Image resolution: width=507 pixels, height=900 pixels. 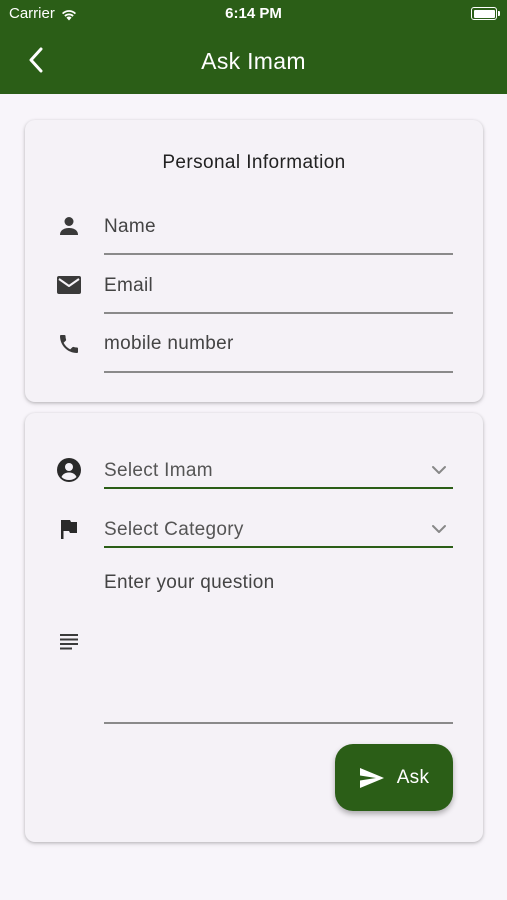 What do you see at coordinates (69, 344) in the screenshot?
I see `phone-icon` at bounding box center [69, 344].